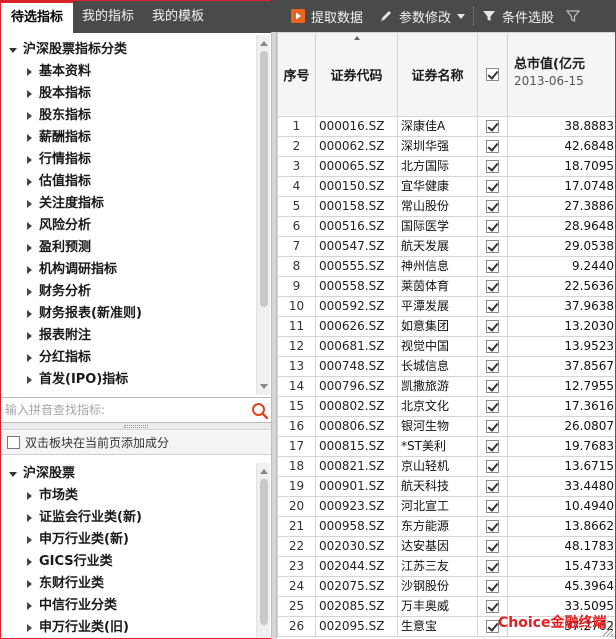  I want to click on table-row: 12 000681.SZ 视觉中国 13.9523, so click(446, 346).